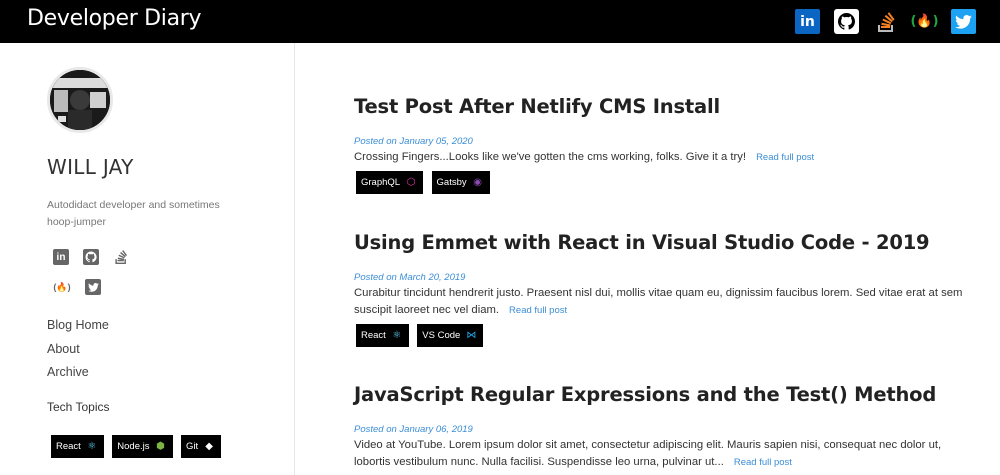 The height and width of the screenshot is (475, 1000). Describe the element at coordinates (160, 446) in the screenshot. I see `nodejs-icon: ⬢` at that location.